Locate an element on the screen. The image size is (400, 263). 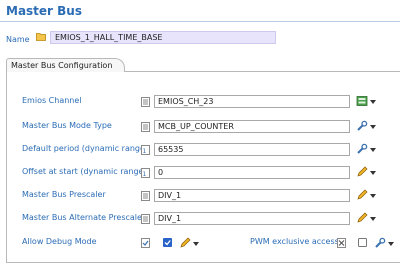
name-input: EMIOS_1_HALL_TIME_BASE is located at coordinates (163, 37).